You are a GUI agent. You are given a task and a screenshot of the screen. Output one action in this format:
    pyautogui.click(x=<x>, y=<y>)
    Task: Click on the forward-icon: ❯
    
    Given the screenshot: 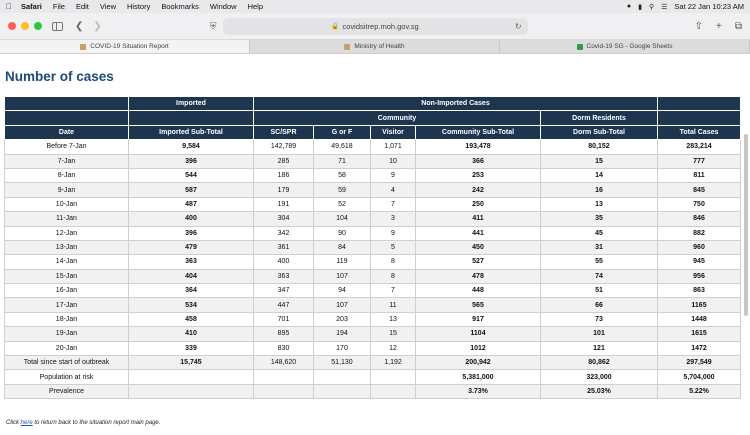 What is the action you would take?
    pyautogui.click(x=97, y=26)
    